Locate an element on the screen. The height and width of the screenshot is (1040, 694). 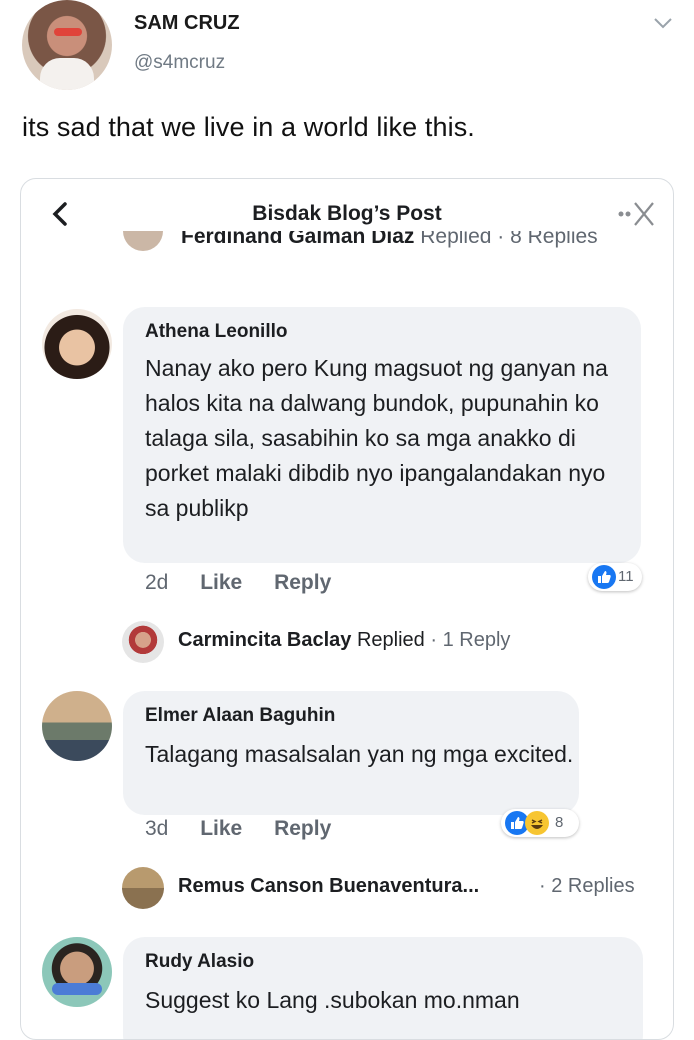
comment-author: Elmer Alaan Baguhin is located at coordinates (240, 716).